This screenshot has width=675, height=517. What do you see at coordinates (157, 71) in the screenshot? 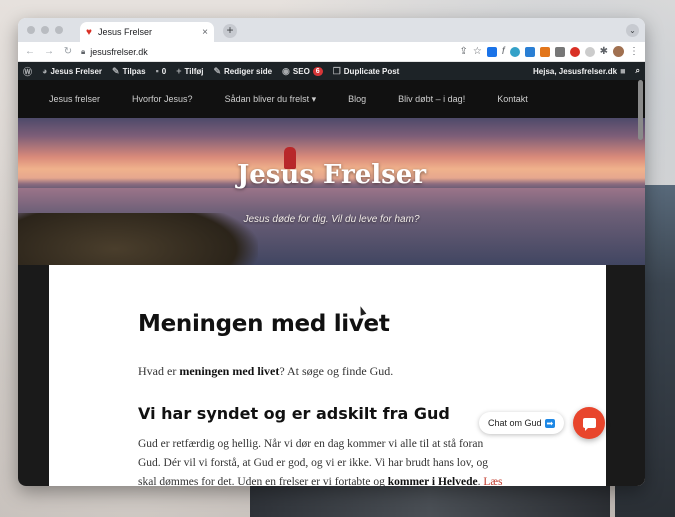
I see `comment-icon: ▪` at bounding box center [157, 71].